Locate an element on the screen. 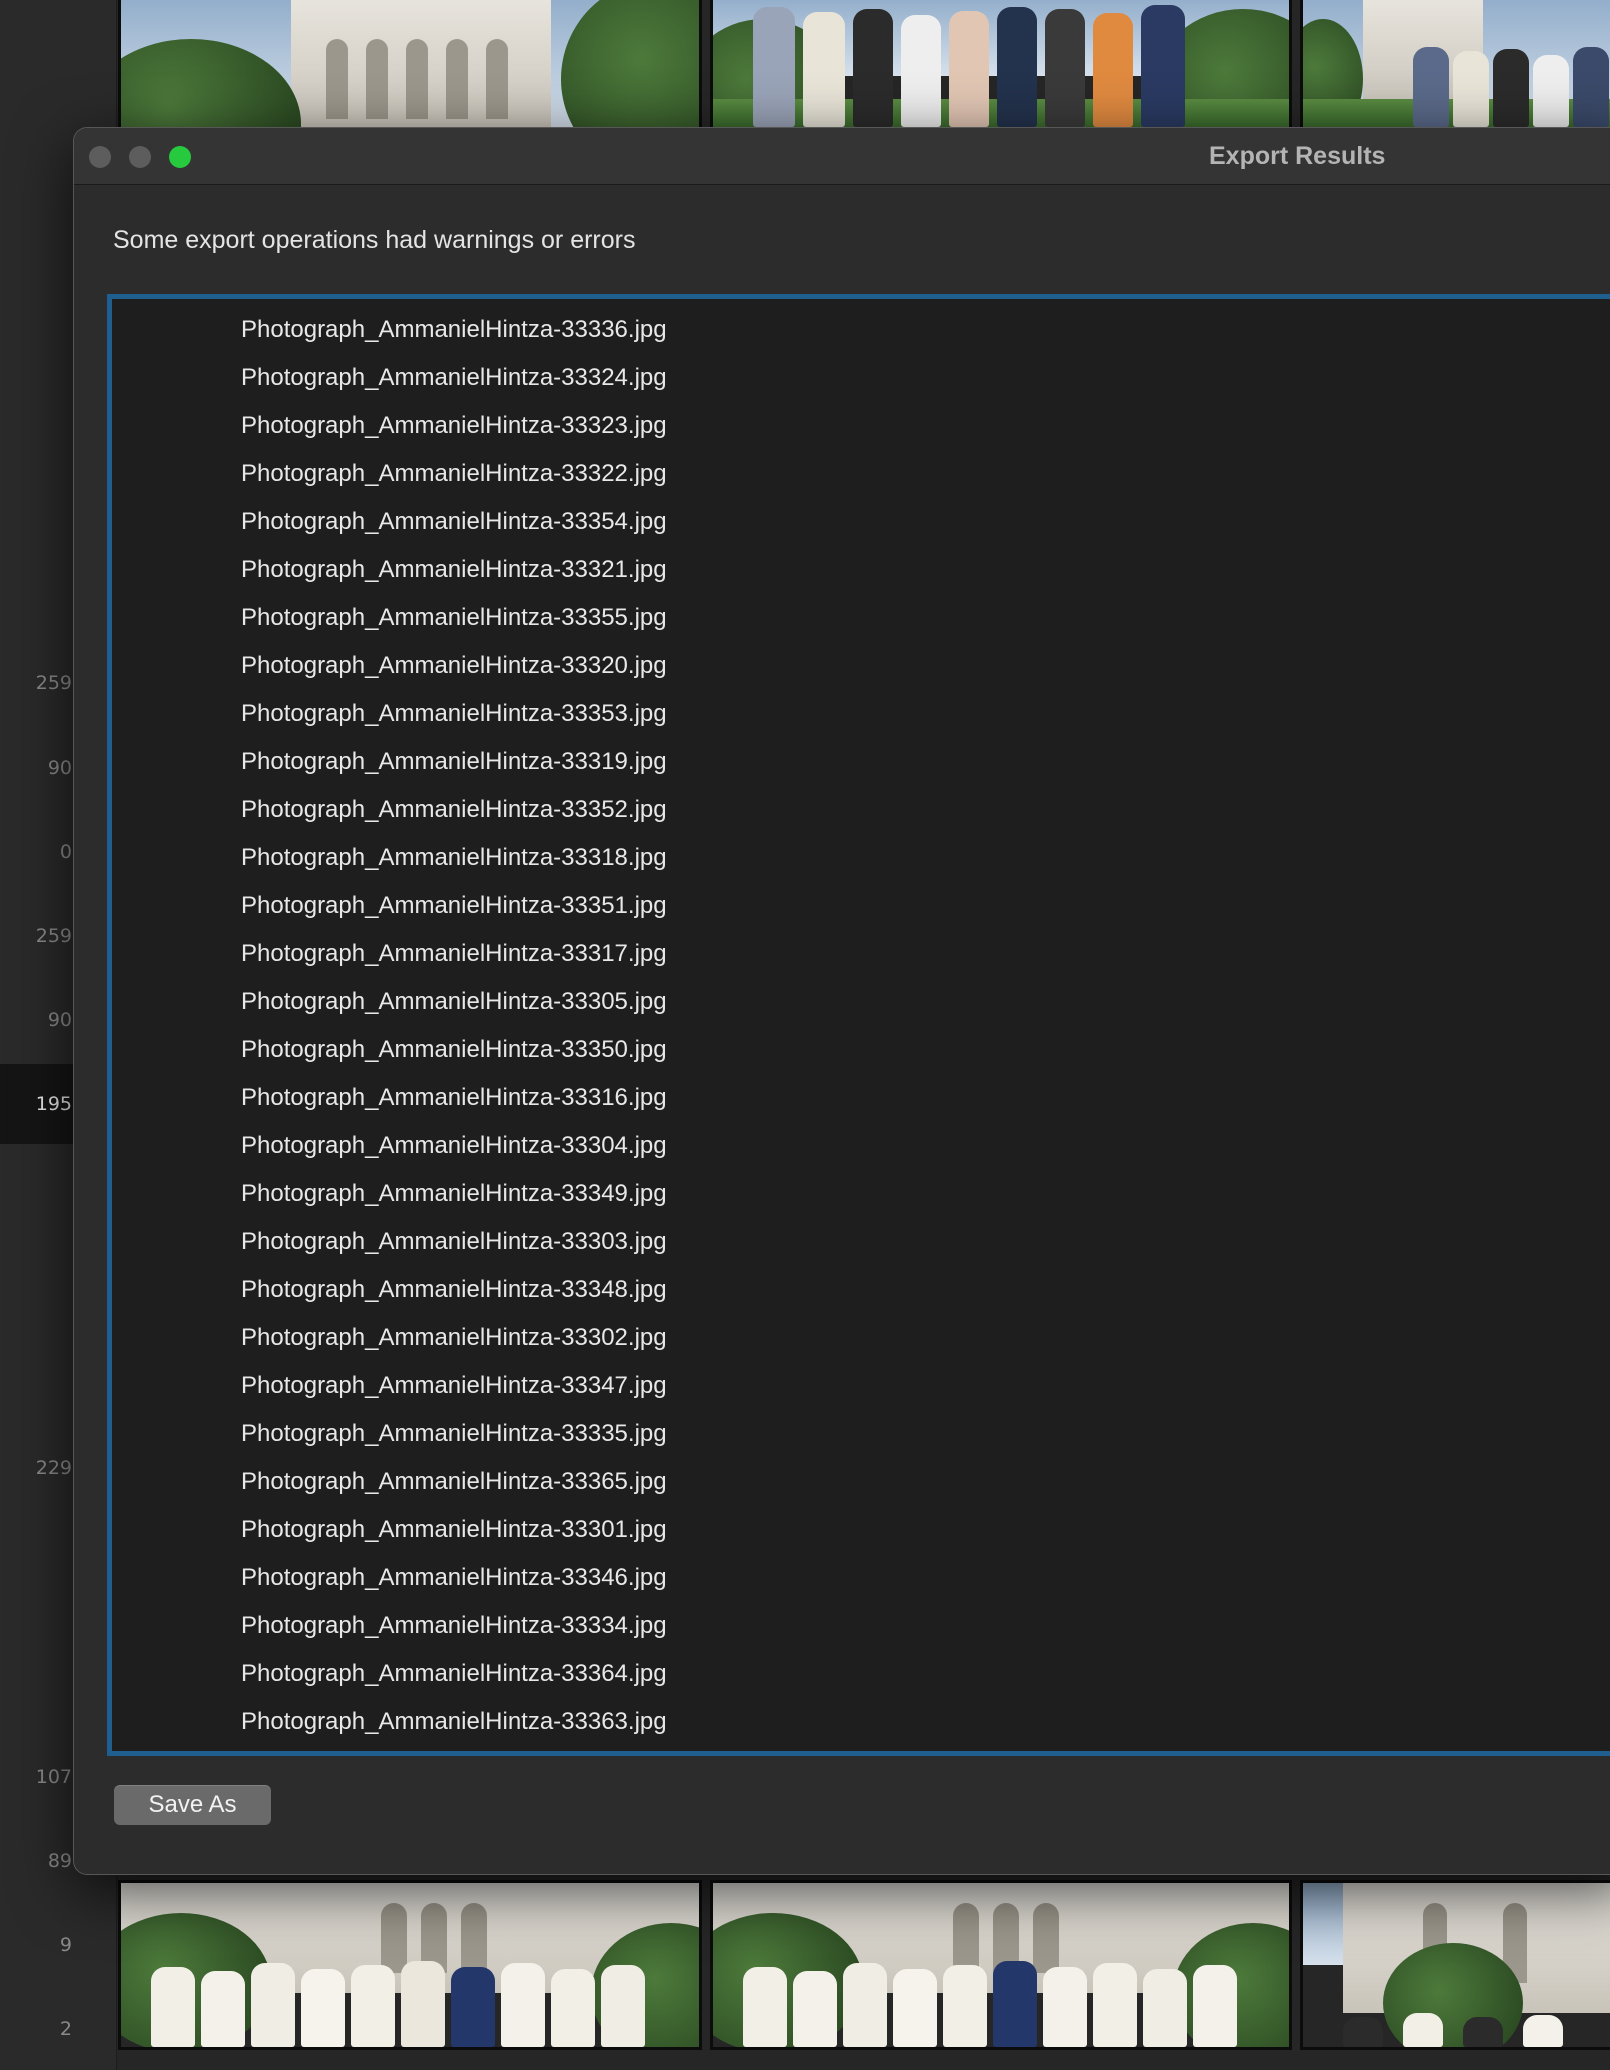 This screenshot has width=1610, height=2070. file-list-item: Photograph_AmmanielHintza-33364.jpg is located at coordinates (861, 1674).